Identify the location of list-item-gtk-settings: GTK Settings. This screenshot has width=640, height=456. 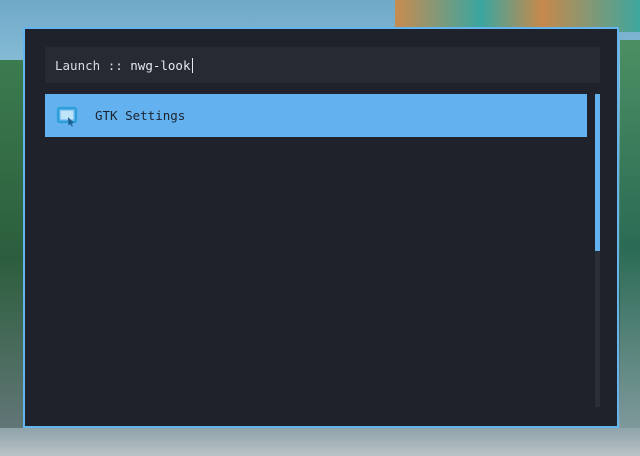
(316, 115).